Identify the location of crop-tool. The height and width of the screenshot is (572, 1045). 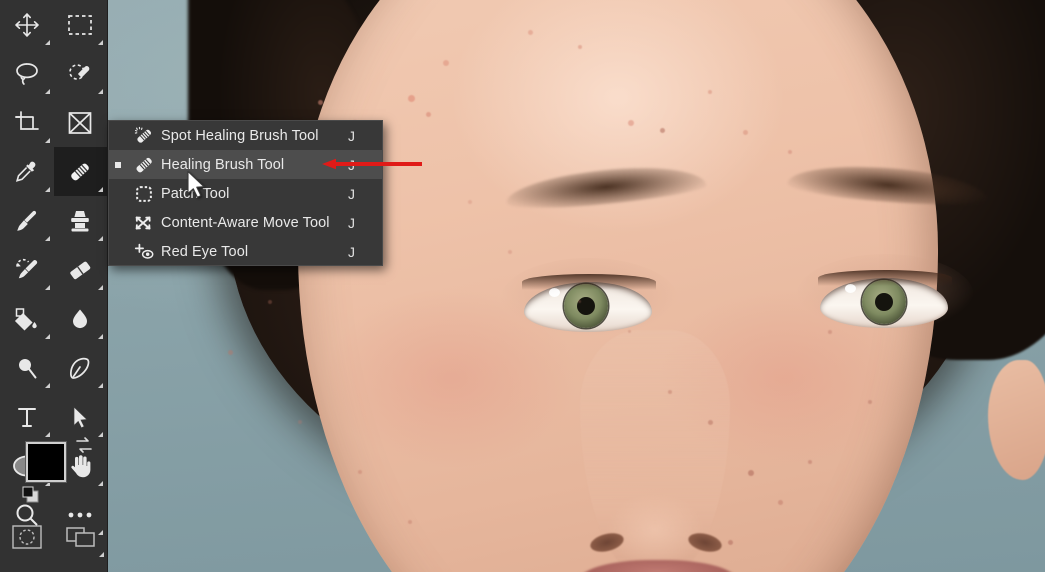
(27, 122).